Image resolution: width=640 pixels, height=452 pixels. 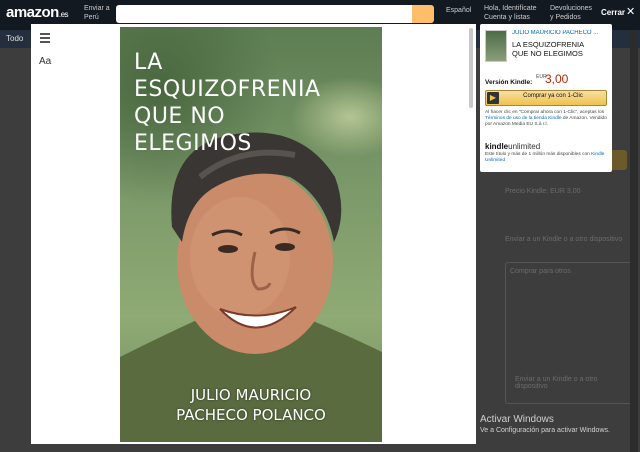 I want to click on price-value: 3,00, so click(x=557, y=79).